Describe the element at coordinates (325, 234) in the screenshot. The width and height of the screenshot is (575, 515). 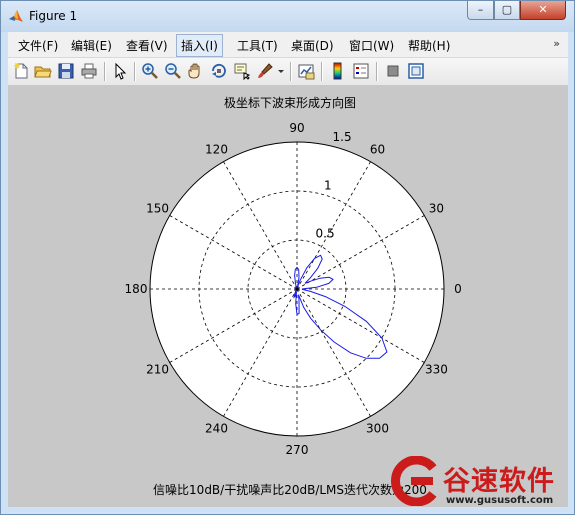
I see `radius-tick-label: 0.5` at that location.